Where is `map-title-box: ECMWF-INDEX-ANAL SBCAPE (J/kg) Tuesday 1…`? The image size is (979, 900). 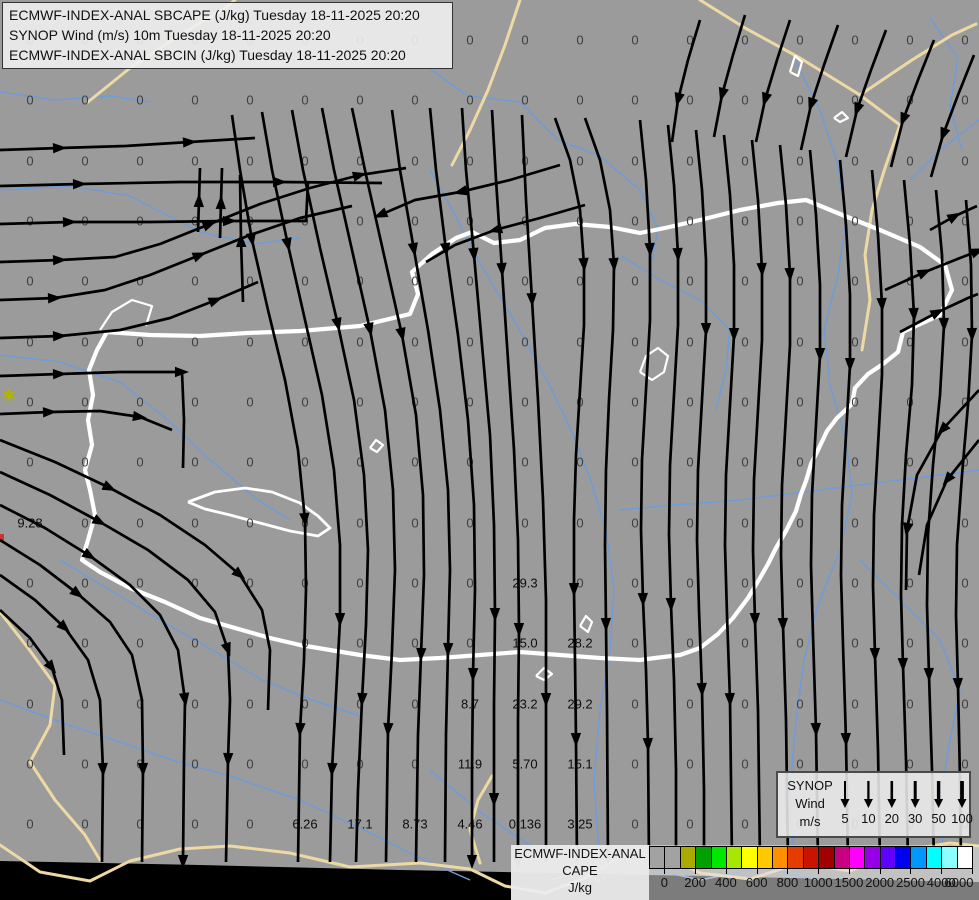 map-title-box: ECMWF-INDEX-ANAL SBCAPE (J/kg) Tuesday 1… is located at coordinates (227, 35).